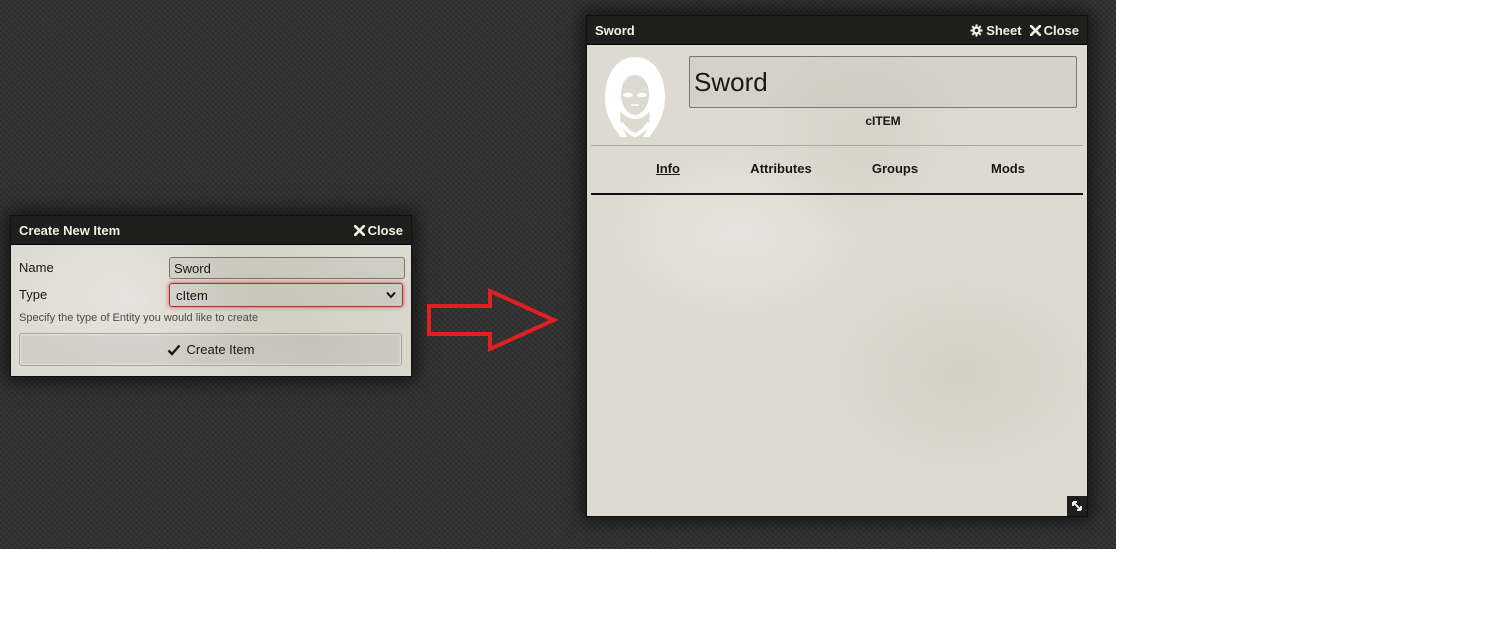  Describe the element at coordinates (668, 168) in the screenshot. I see `tab-info: Info` at that location.